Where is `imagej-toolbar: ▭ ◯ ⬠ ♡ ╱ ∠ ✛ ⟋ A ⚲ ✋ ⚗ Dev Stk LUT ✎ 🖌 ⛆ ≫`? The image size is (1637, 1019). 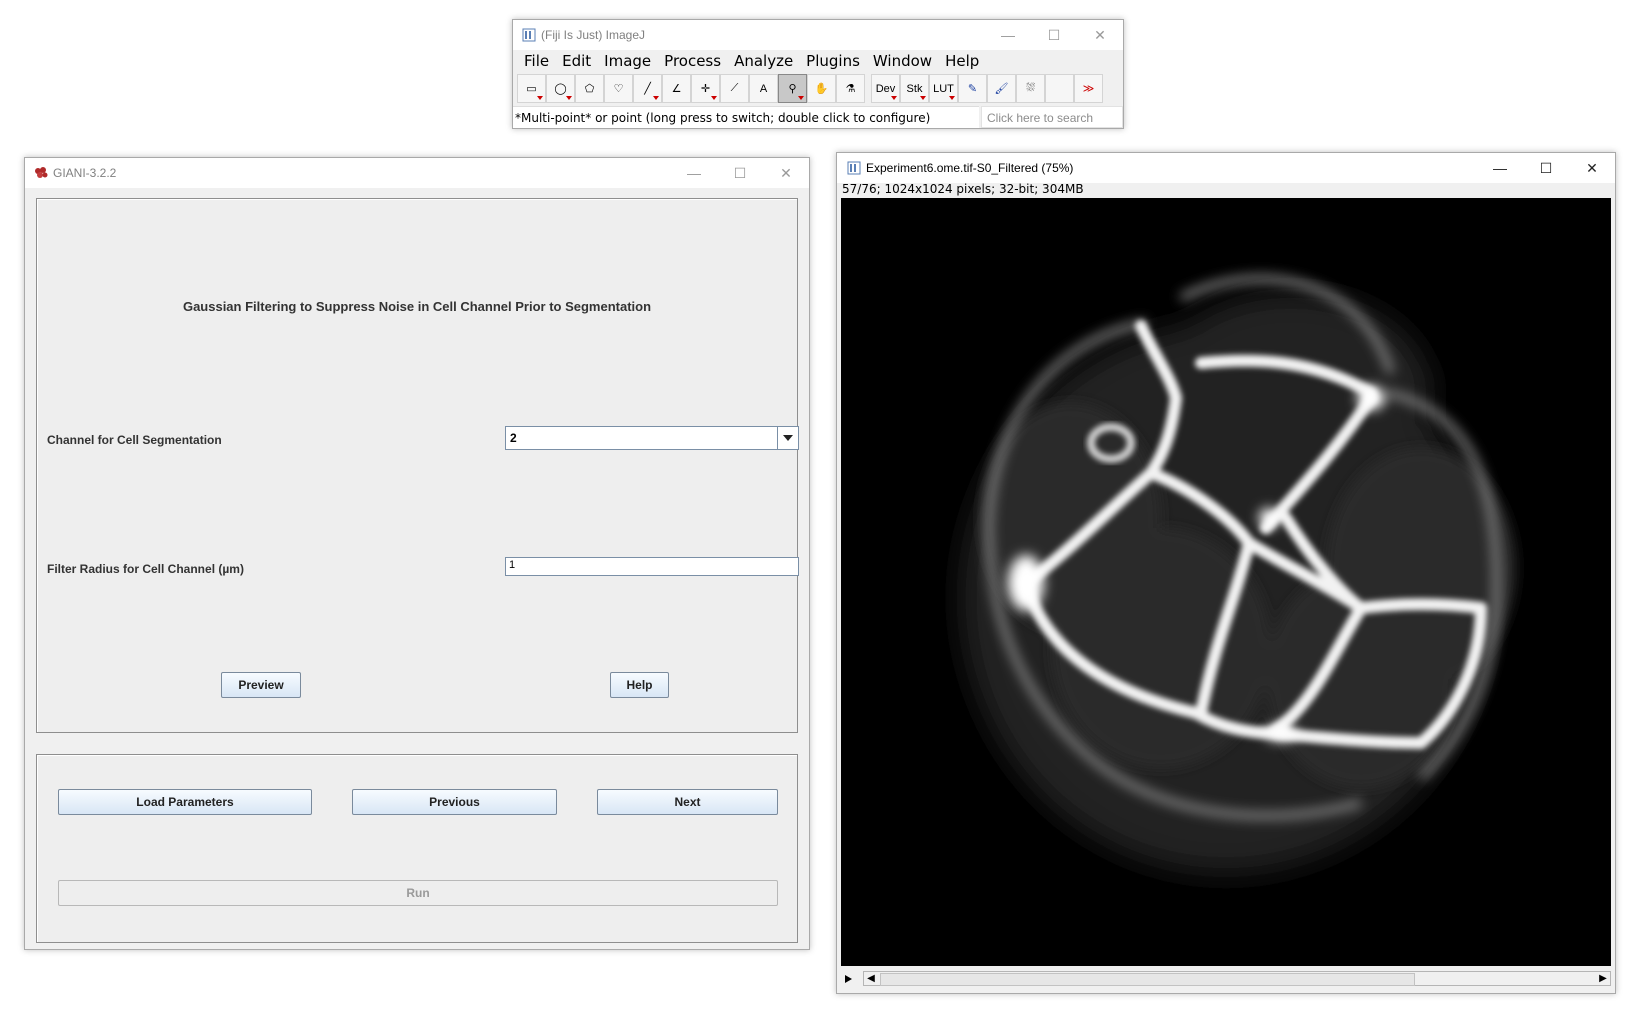
imagej-toolbar: ▭ ◯ ⬠ ♡ ╱ ∠ ✛ ⟋ A ⚲ ✋ ⚗ Dev Stk LUT ✎ 🖌 ⛆ ≫ is located at coordinates (810, 89).